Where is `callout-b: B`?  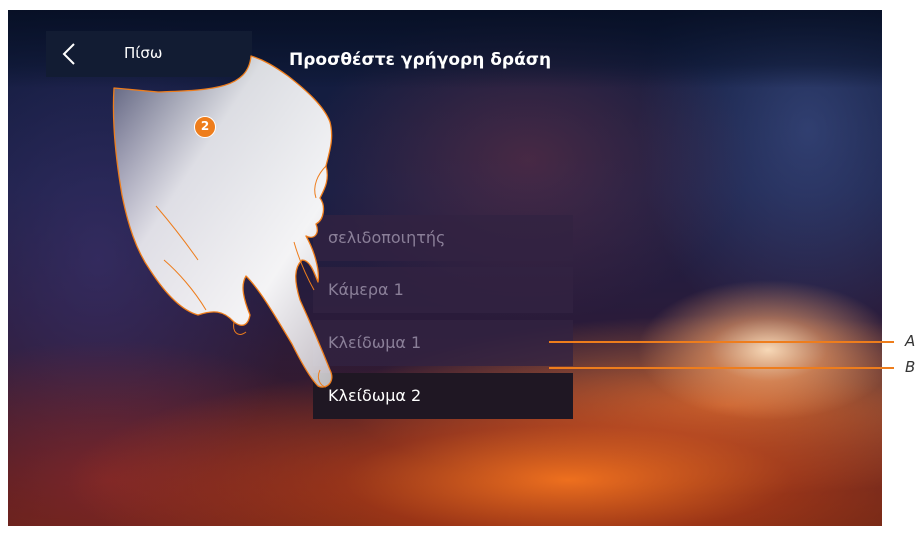
callout-b: B is located at coordinates (910, 367).